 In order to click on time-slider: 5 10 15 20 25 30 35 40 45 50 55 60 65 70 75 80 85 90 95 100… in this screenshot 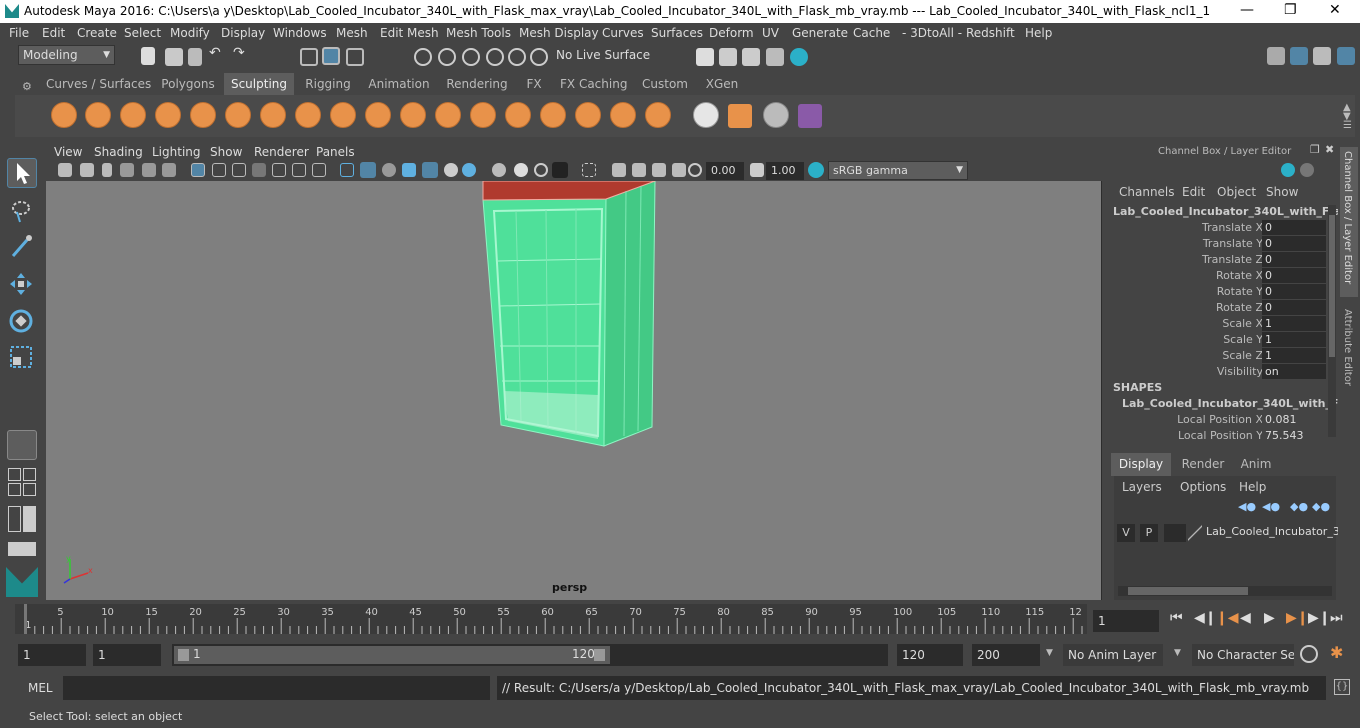, I will do `click(551, 619)`.